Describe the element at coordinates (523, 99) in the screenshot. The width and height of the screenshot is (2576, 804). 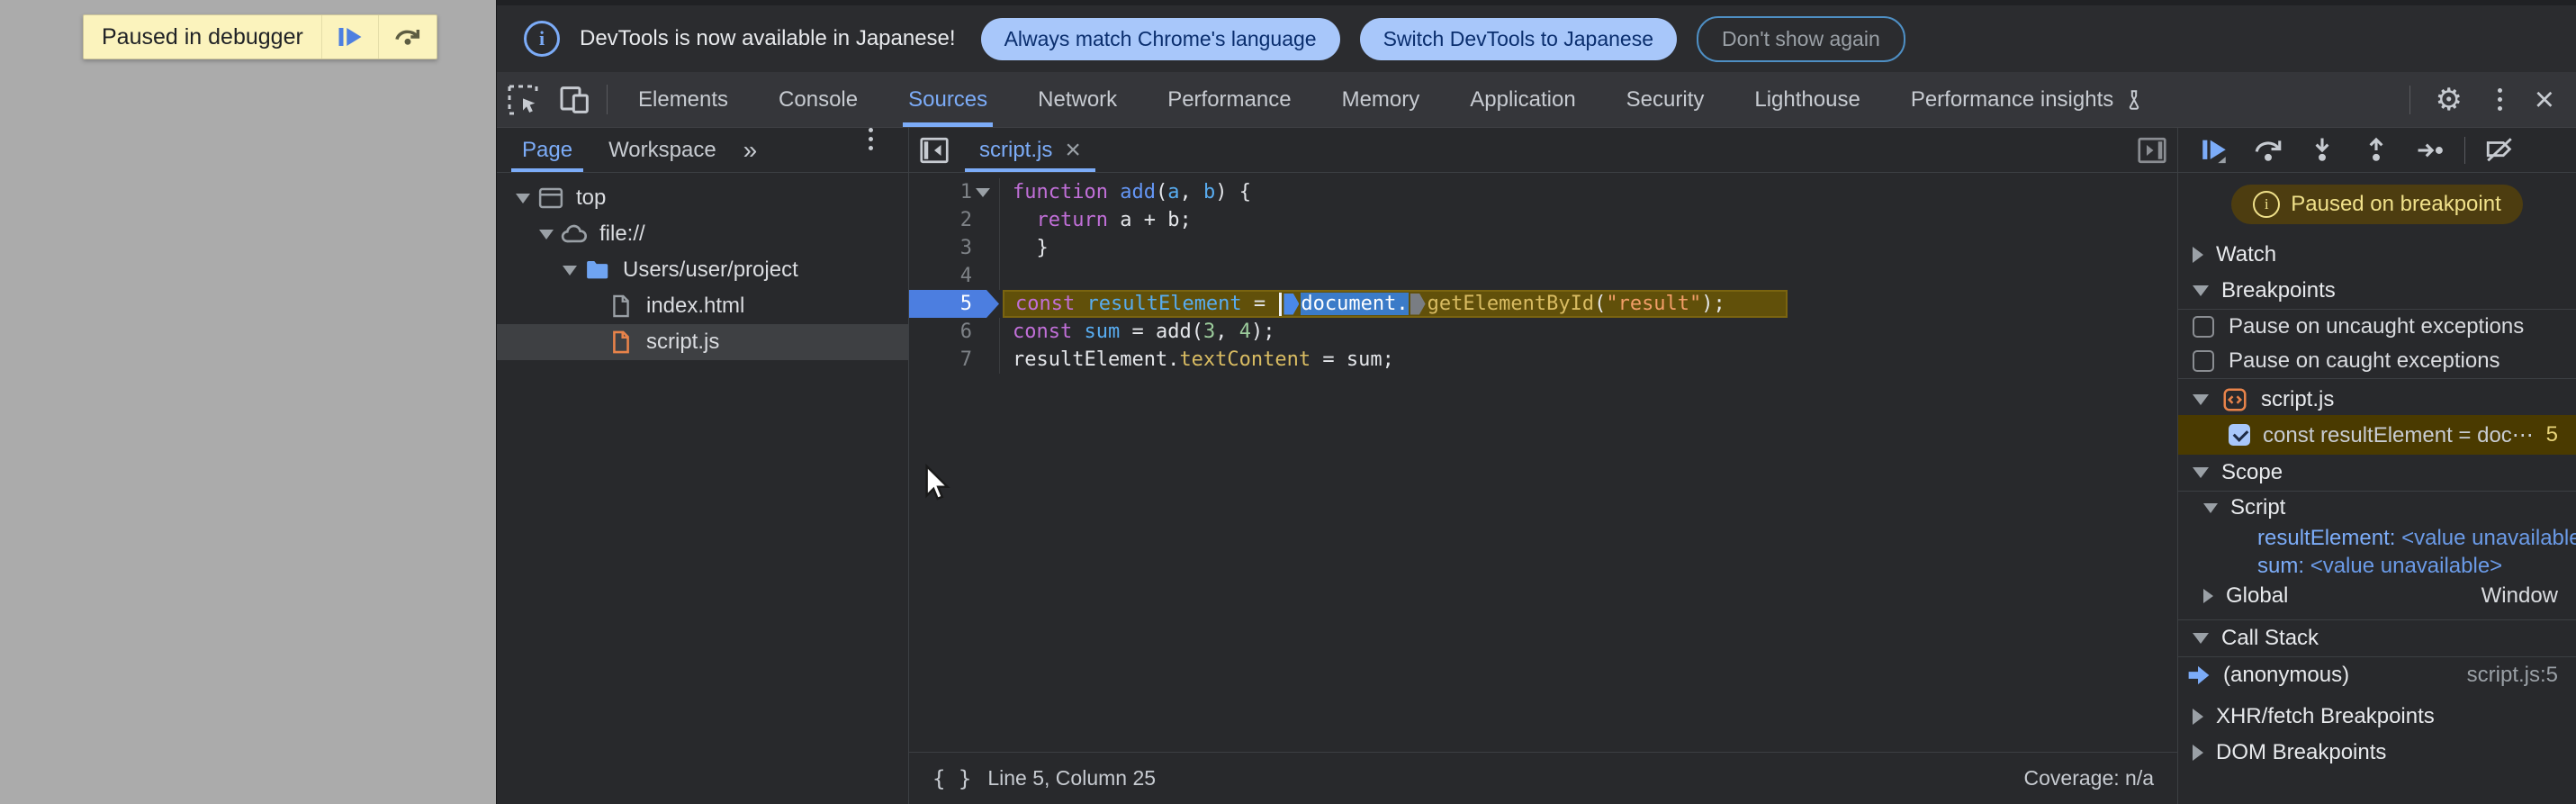
I see `inspect-element-icon` at that location.